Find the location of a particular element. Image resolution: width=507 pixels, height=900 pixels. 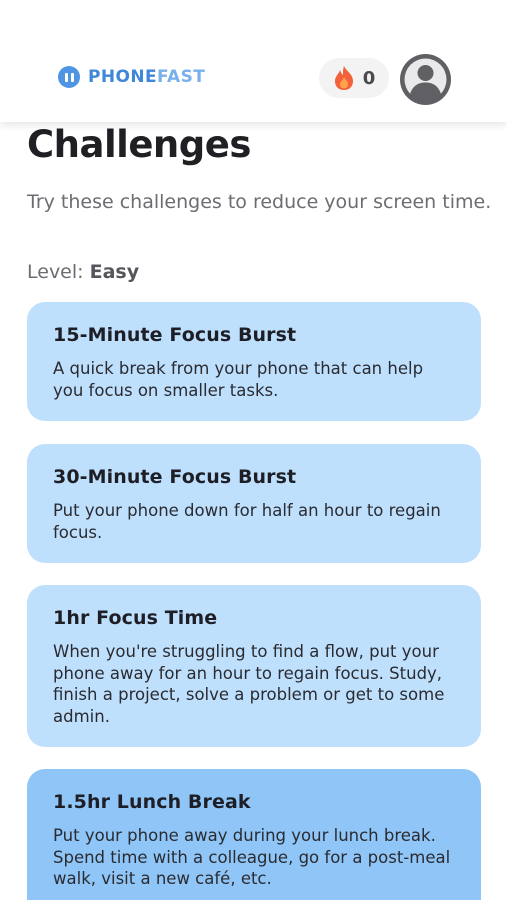

fire-icon is located at coordinates (344, 78).